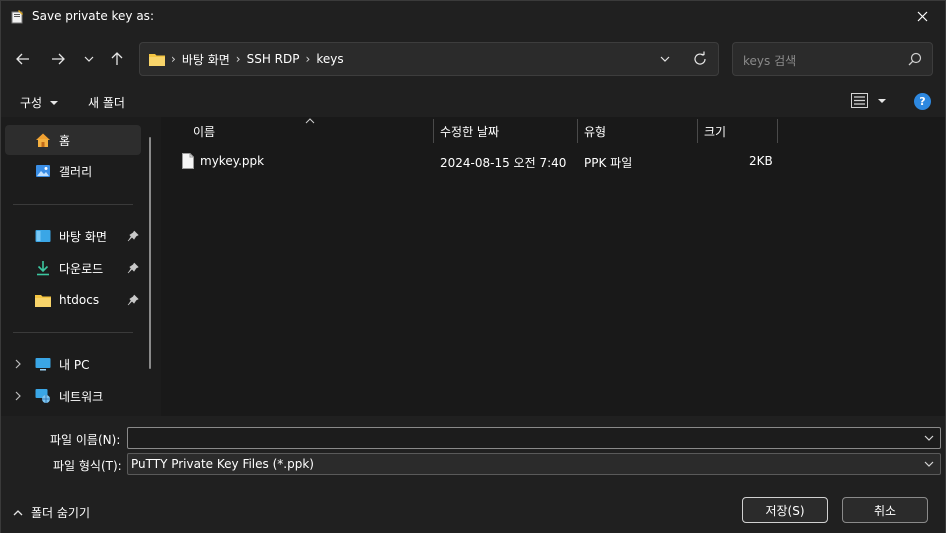 This screenshot has height=533, width=946. I want to click on title-bar: Save private key as:, so click(473, 16).